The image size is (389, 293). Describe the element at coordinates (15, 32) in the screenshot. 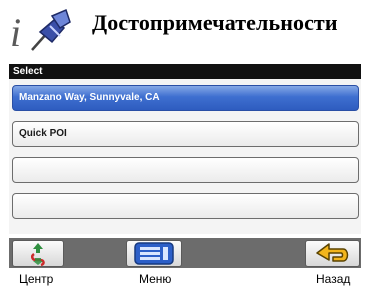

I see `svg-text: i` at that location.